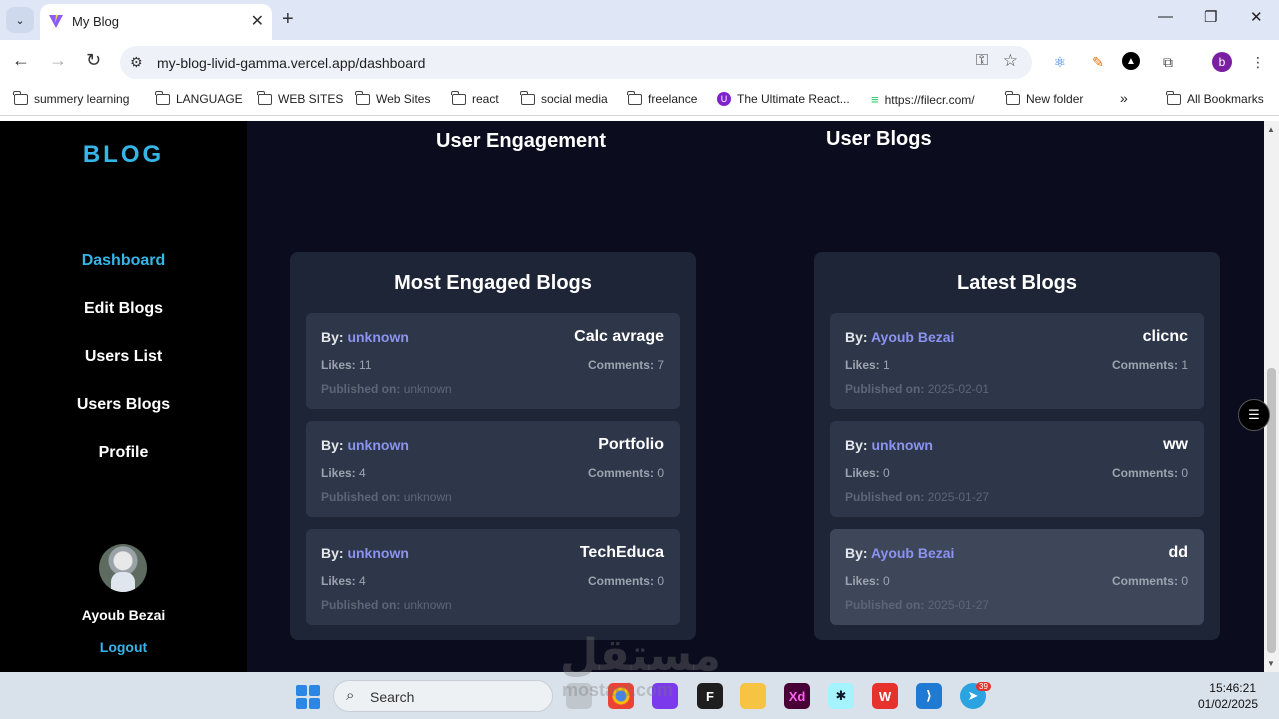 The width and height of the screenshot is (1279, 719). What do you see at coordinates (93, 60) in the screenshot?
I see `reload-icon: ↻` at bounding box center [93, 60].